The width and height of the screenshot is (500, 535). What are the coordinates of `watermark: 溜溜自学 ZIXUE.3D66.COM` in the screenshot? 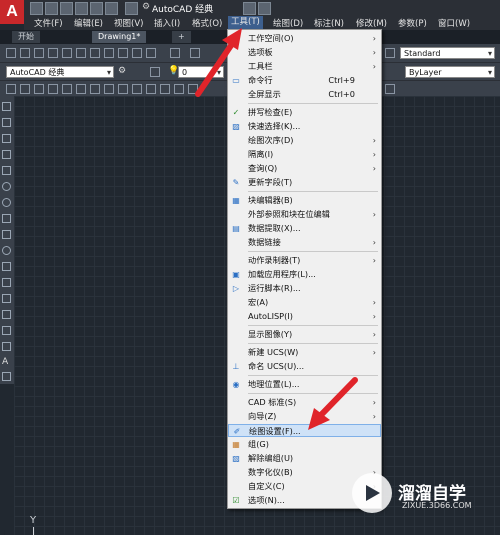 It's located at (426, 495).